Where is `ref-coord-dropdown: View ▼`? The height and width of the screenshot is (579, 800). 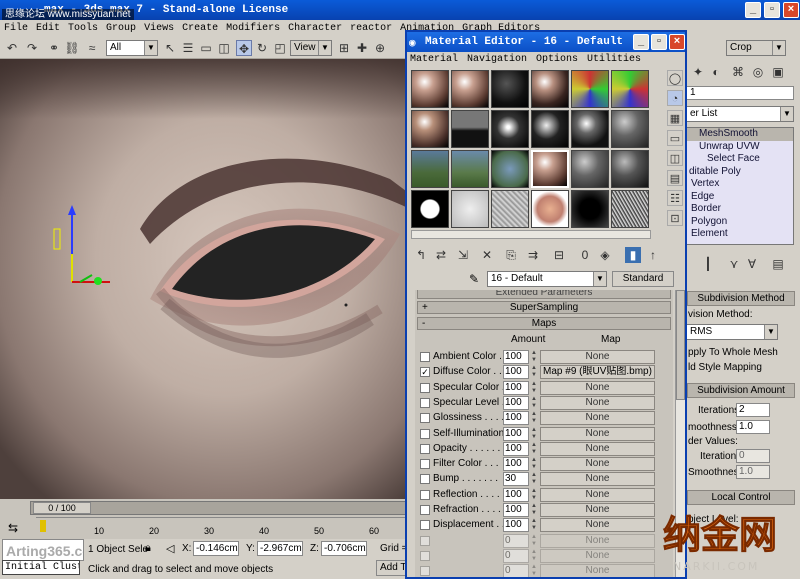 ref-coord-dropdown: View ▼ is located at coordinates (311, 48).